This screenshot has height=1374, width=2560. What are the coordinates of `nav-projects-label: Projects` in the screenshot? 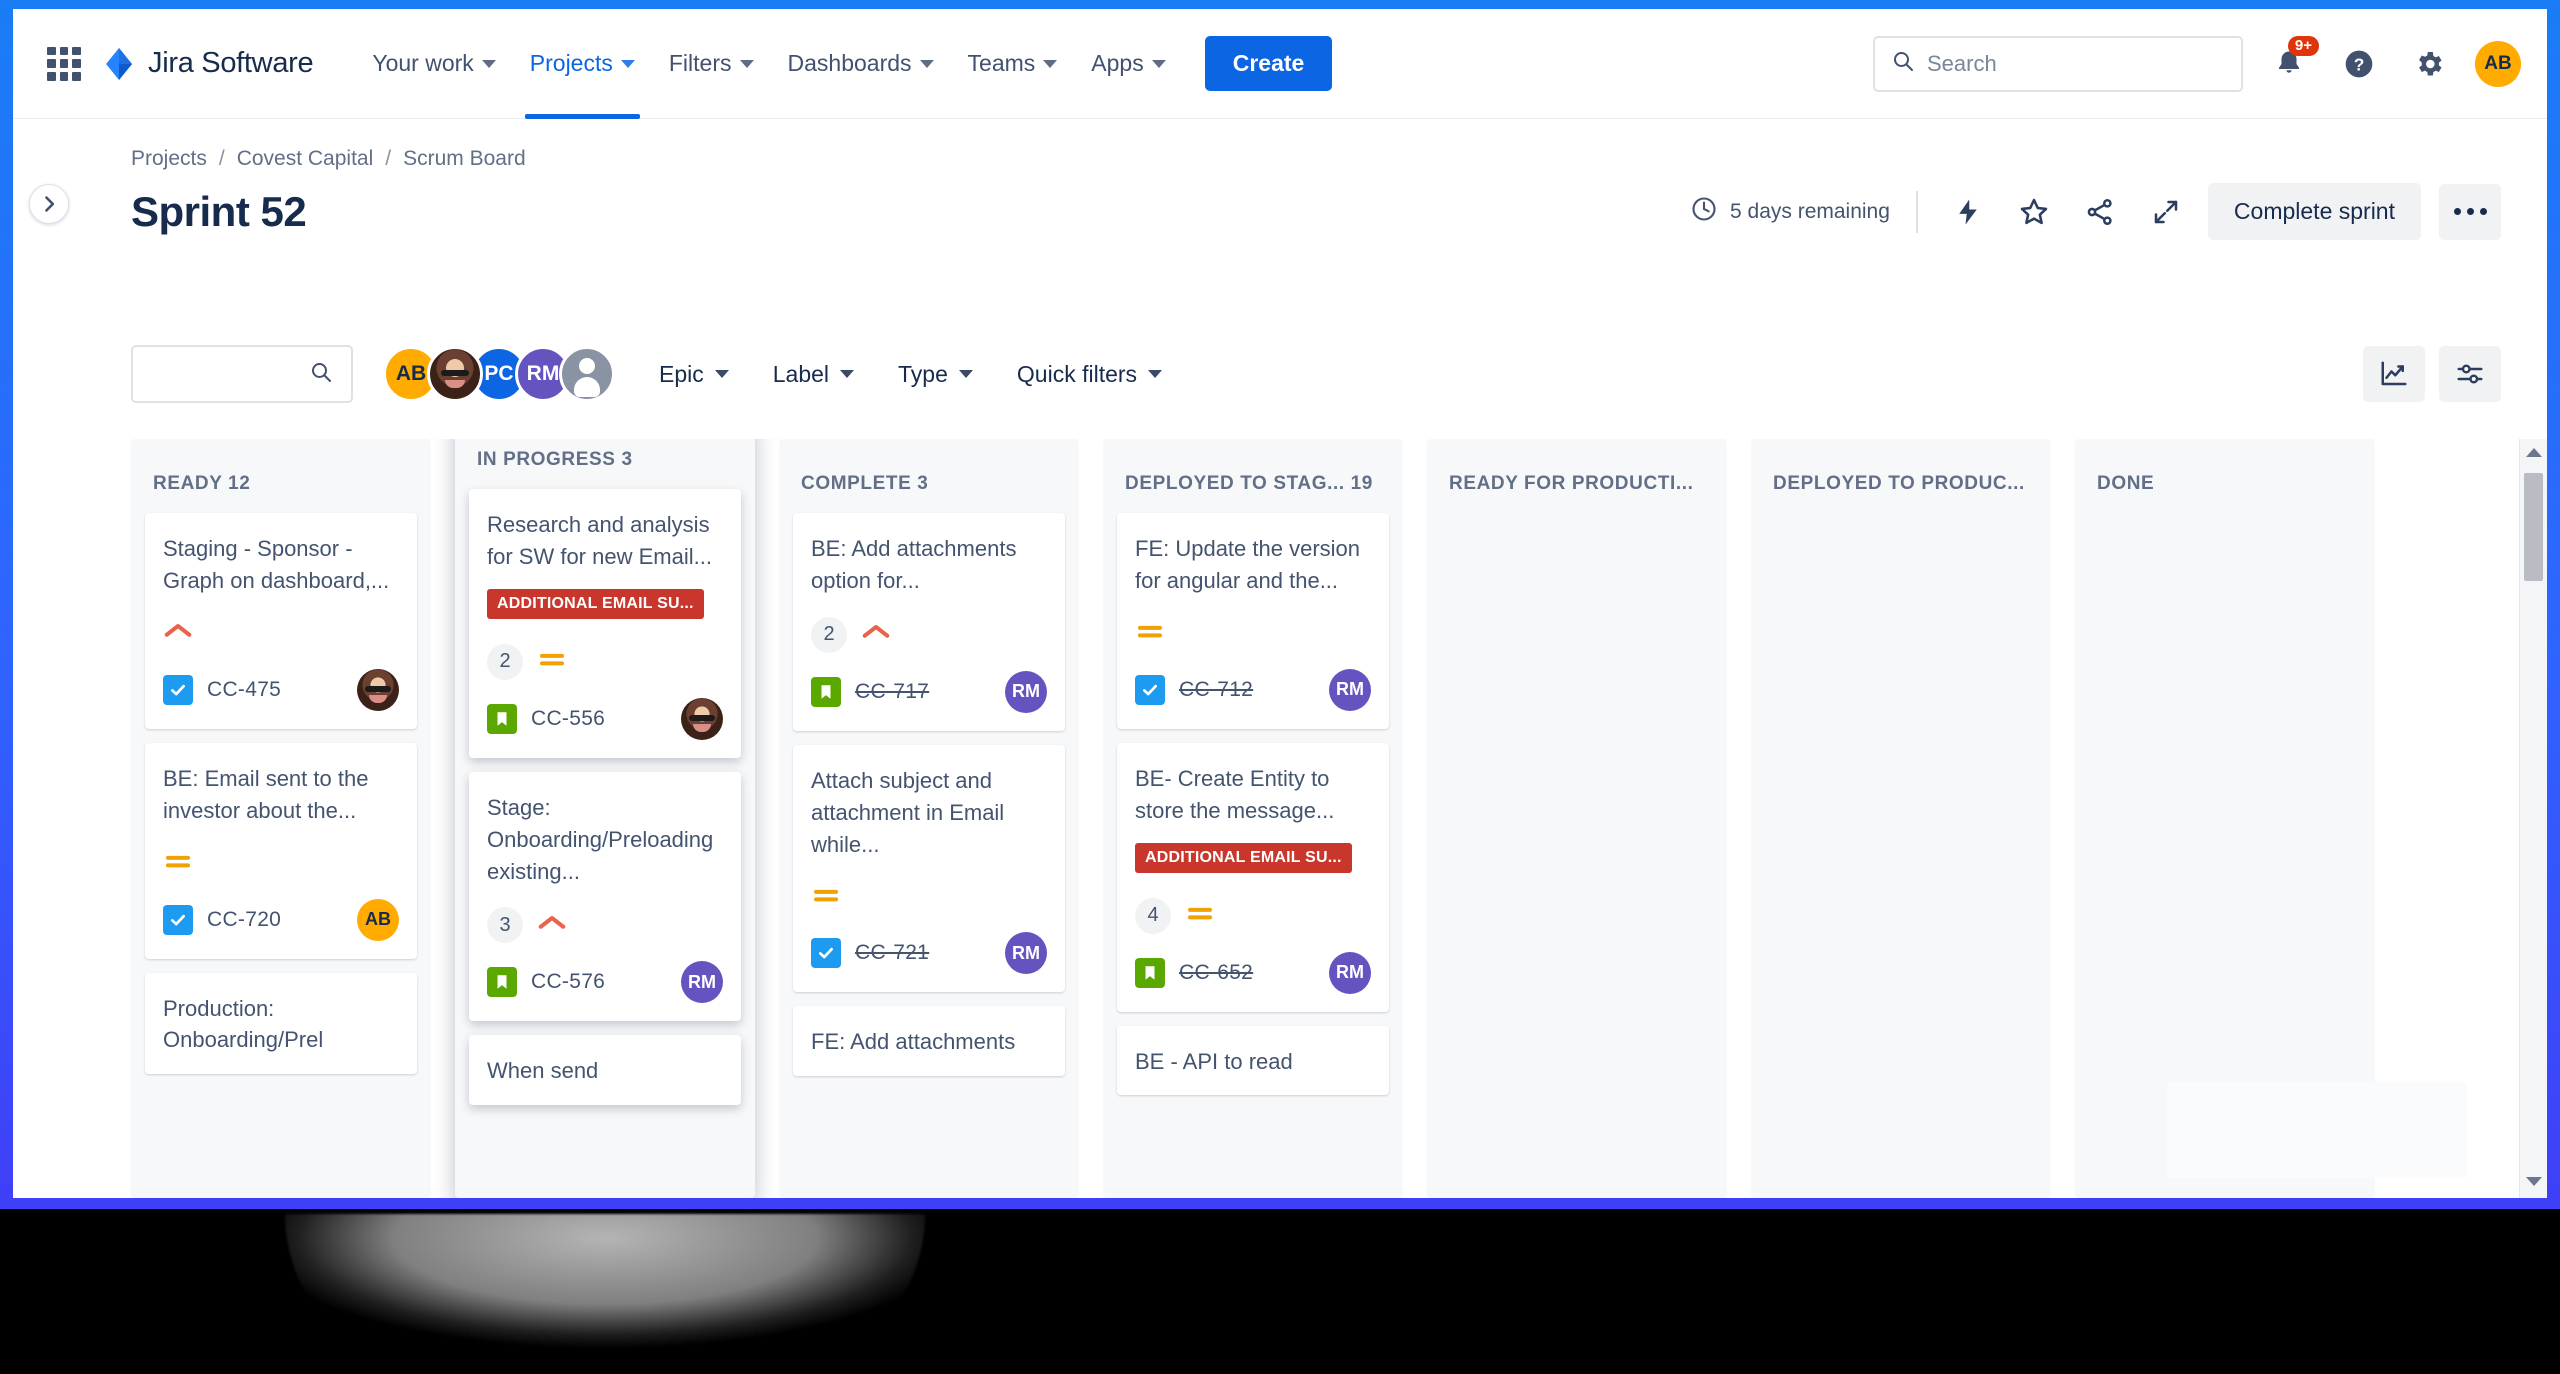 It's located at (571, 63).